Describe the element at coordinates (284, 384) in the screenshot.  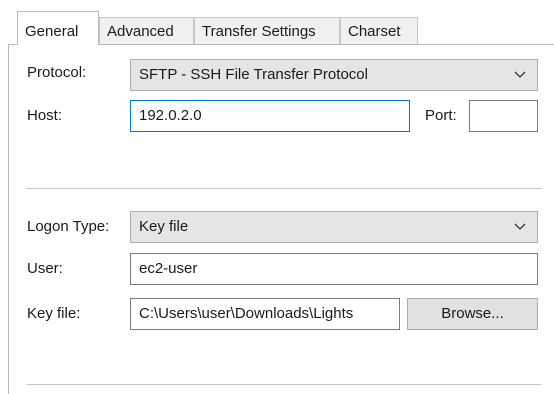
I see `section-divider-bottom` at that location.